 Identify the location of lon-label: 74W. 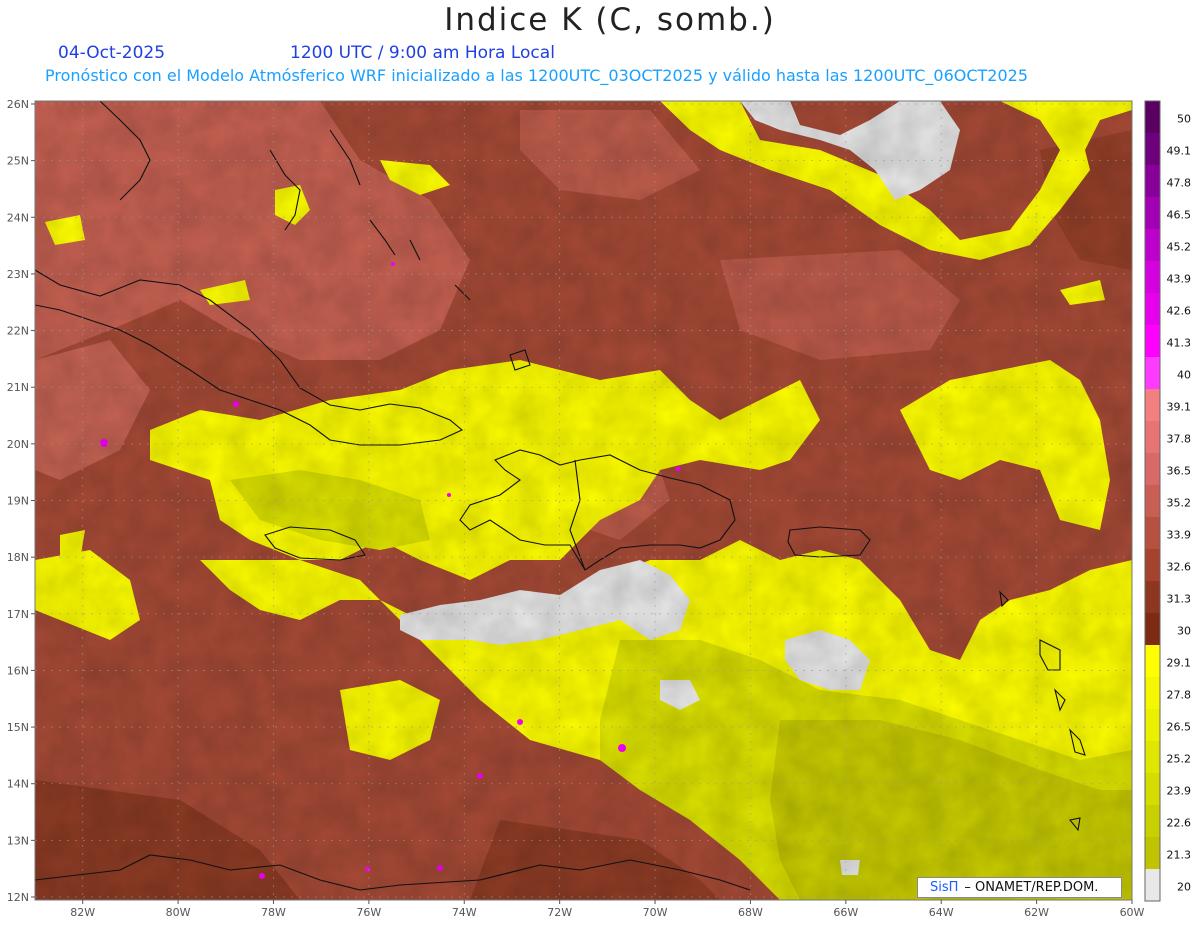
(464, 912).